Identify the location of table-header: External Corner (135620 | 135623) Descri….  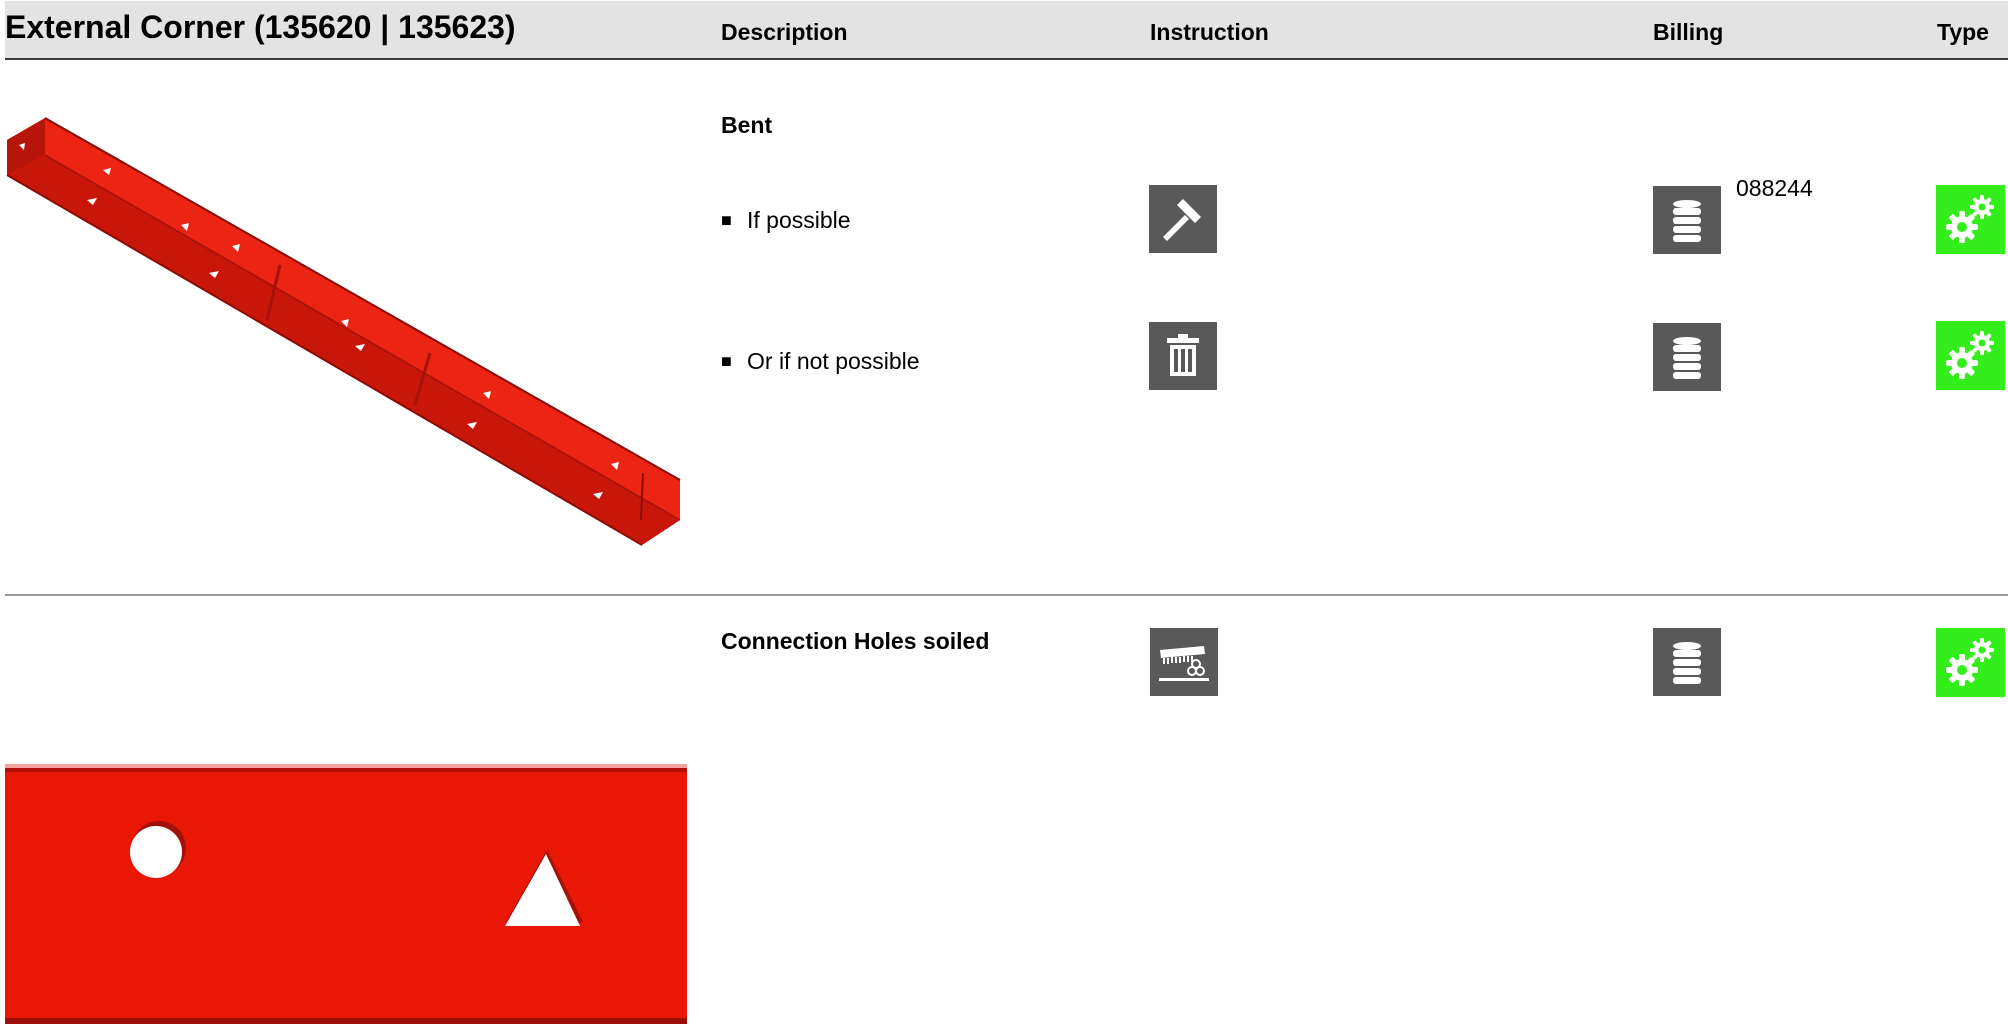
(1006, 30).